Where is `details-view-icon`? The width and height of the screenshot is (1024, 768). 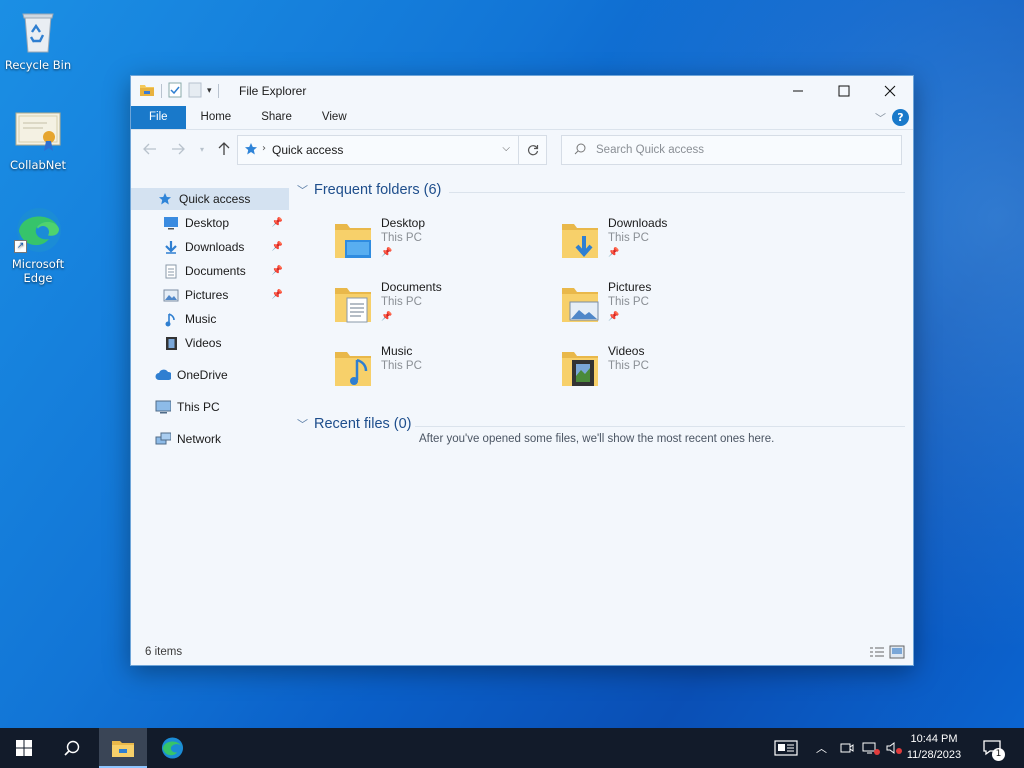 details-view-icon is located at coordinates (877, 652).